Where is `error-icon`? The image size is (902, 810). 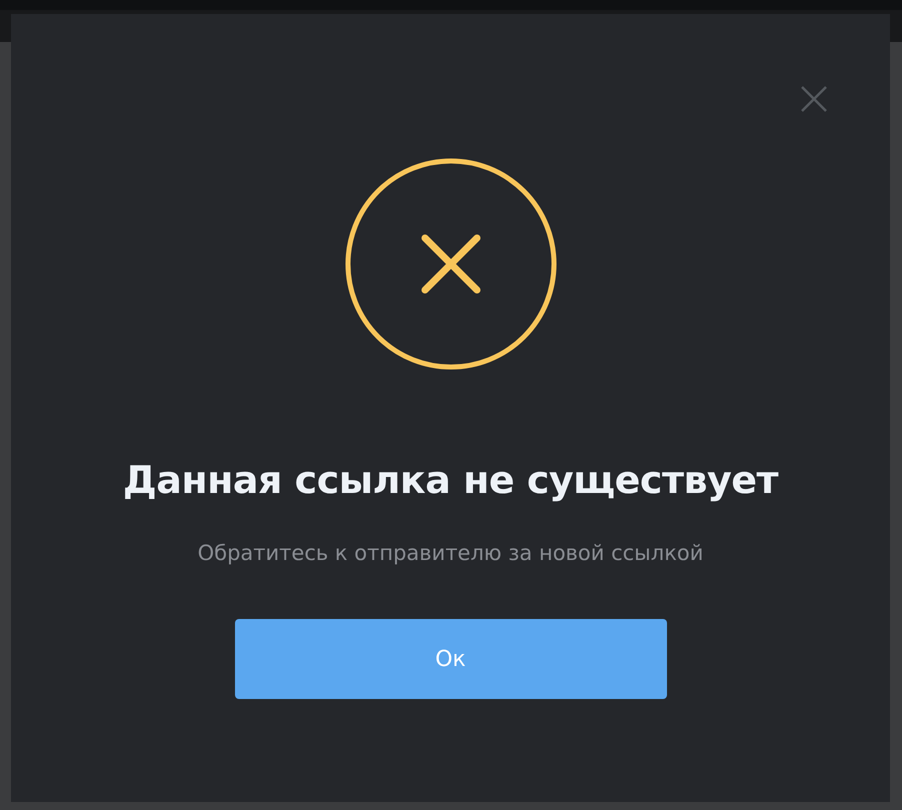
error-icon is located at coordinates (450, 264).